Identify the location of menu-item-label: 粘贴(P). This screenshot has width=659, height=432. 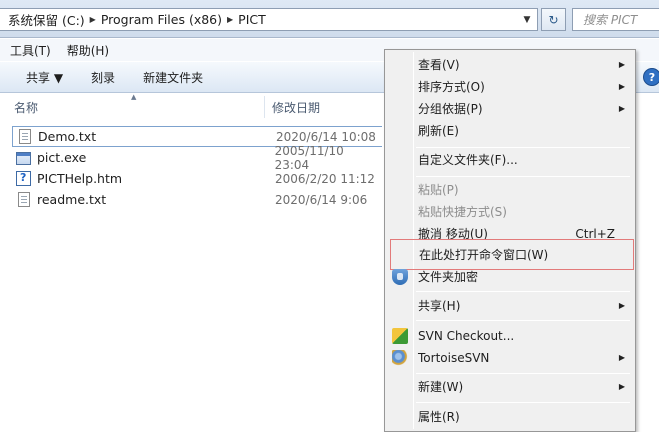
(438, 190).